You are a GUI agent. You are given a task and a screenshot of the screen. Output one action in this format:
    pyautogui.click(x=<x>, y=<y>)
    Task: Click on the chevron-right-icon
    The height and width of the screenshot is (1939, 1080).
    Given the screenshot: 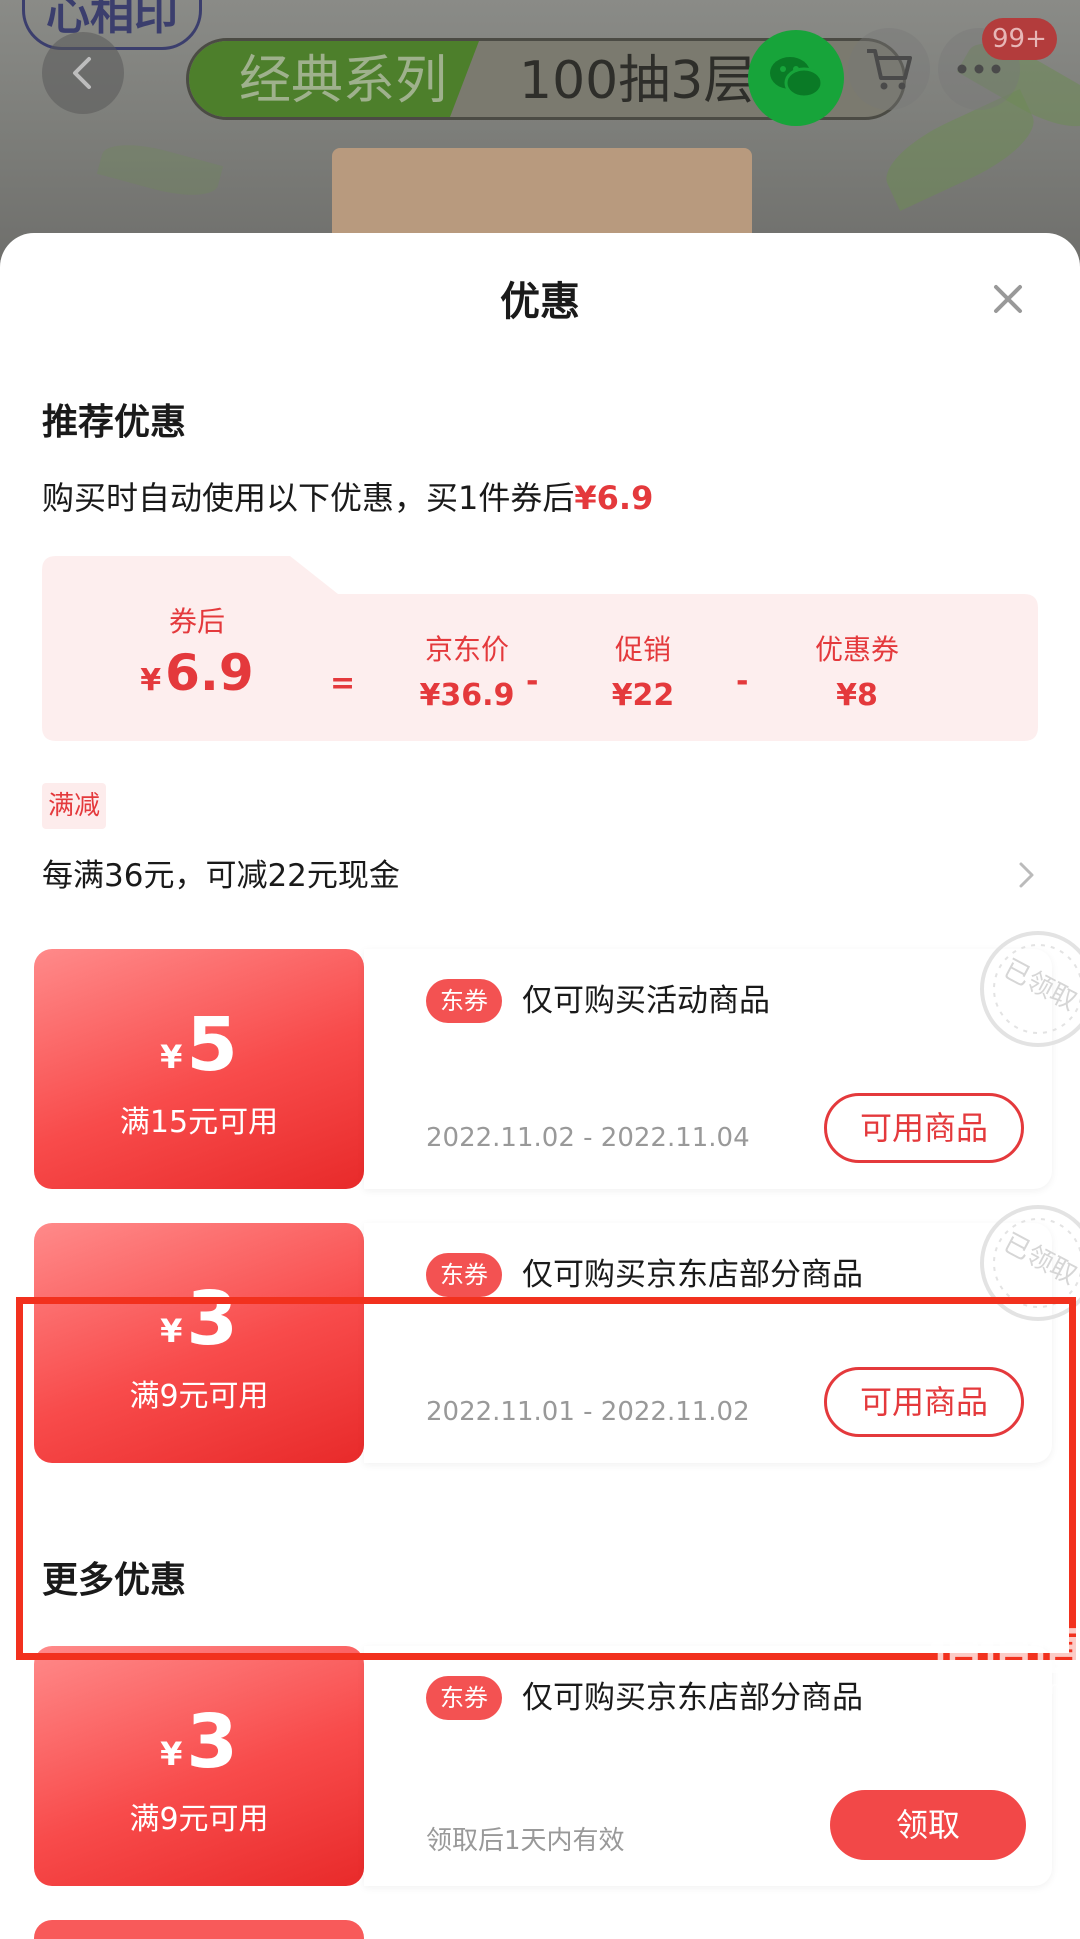 What is the action you would take?
    pyautogui.click(x=1026, y=875)
    